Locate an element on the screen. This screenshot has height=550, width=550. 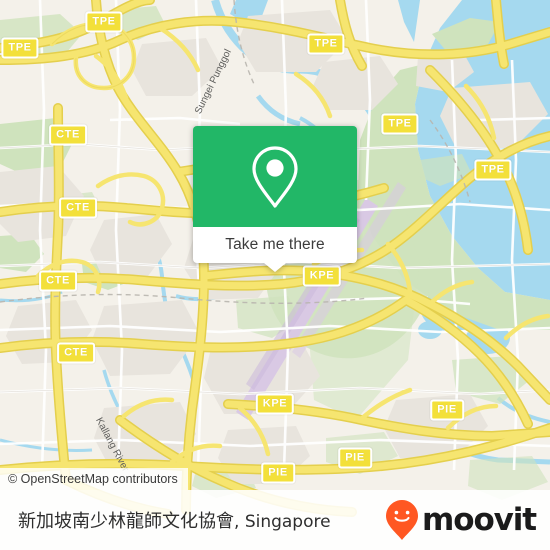
moovit-brand: moovit is located at coordinates (460, 520).